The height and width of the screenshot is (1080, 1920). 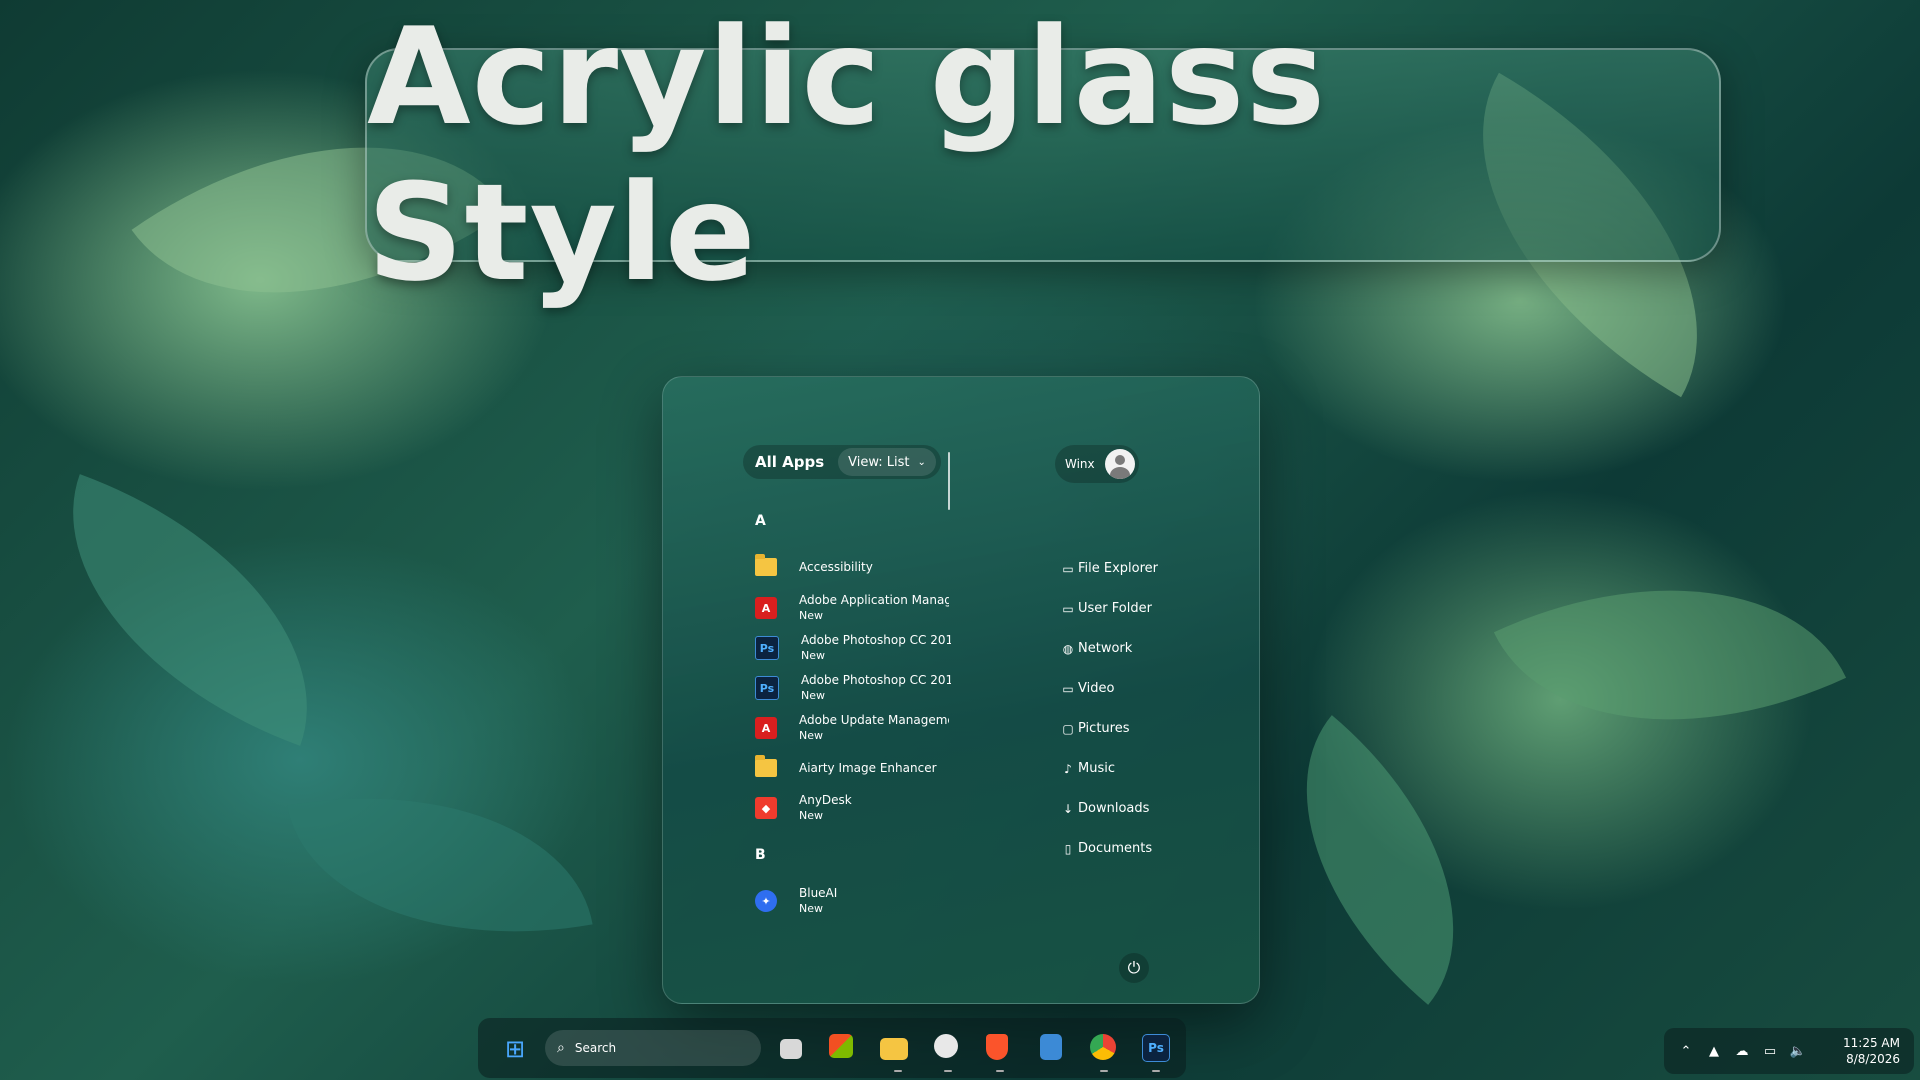 I want to click on app-item-adobe-photoshop-1: Ps Adobe Photoshop CC 2015 New, so click(x=860, y=648).